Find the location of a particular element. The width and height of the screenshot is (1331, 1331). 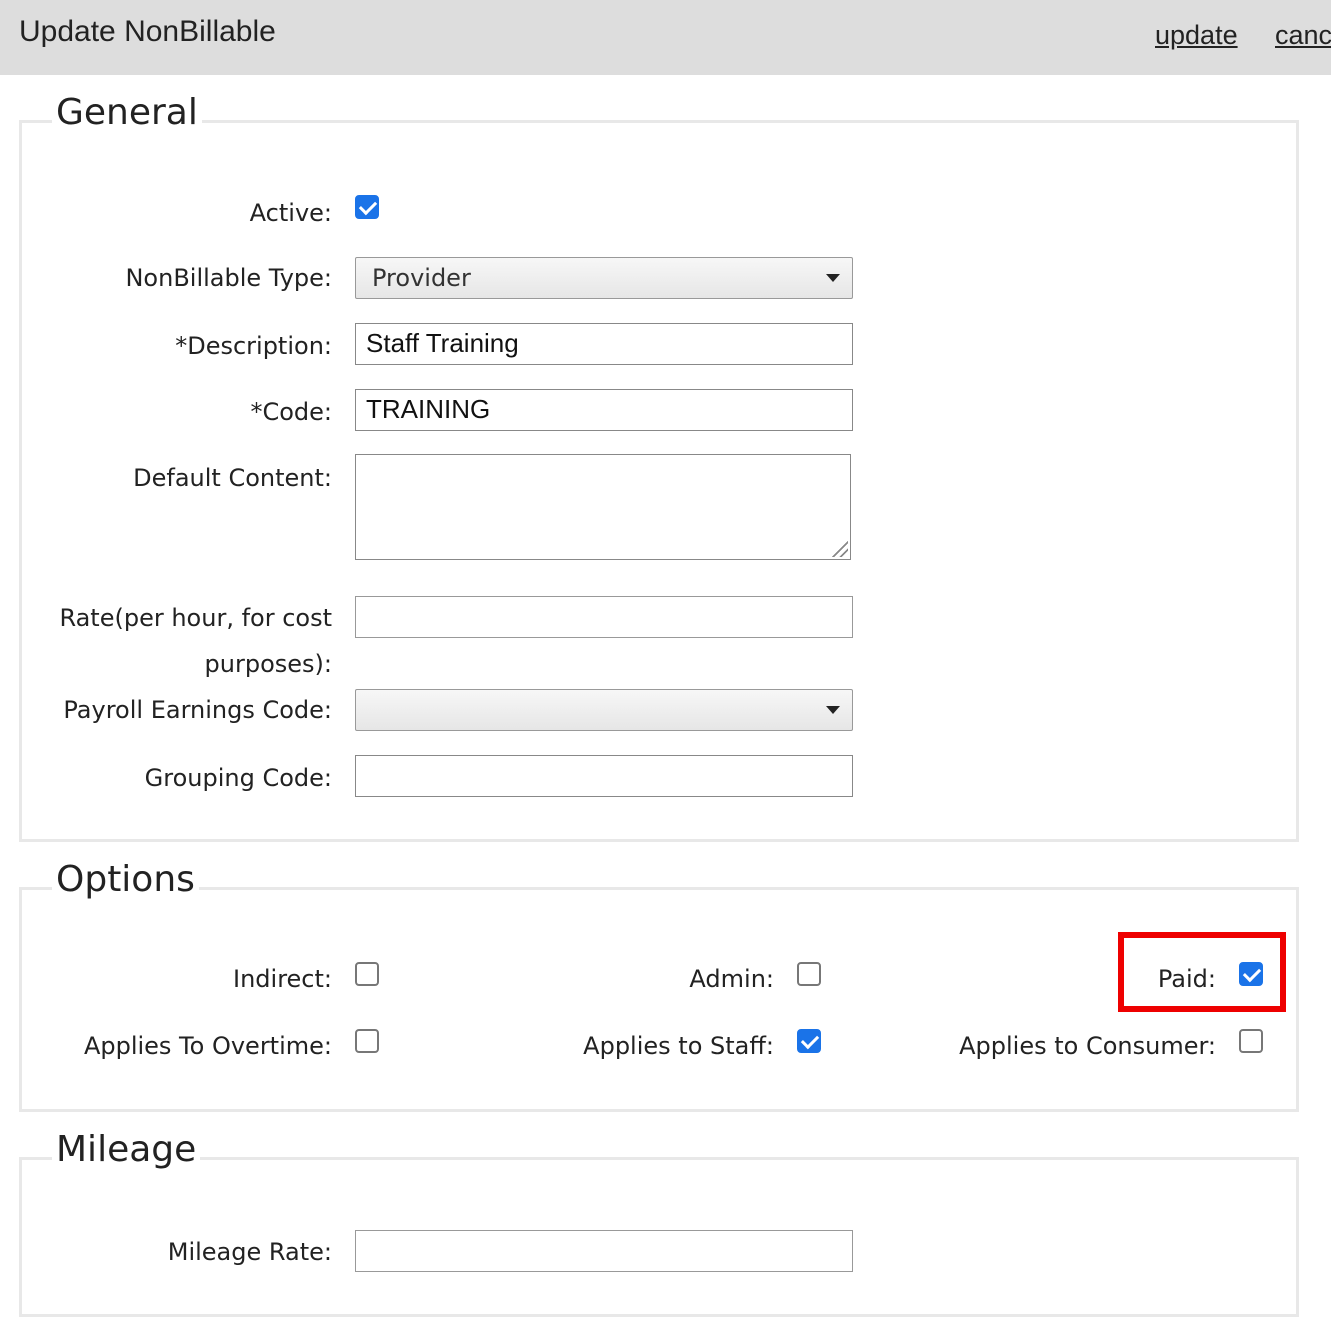

update-link: update is located at coordinates (1196, 35).